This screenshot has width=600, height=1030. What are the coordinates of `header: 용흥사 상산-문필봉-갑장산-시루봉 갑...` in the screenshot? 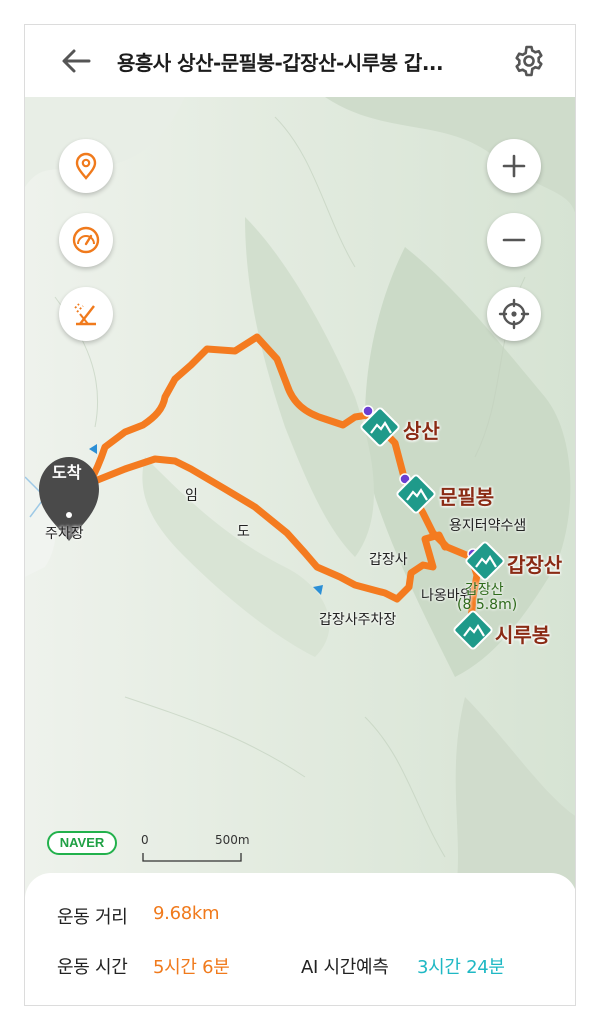 It's located at (300, 61).